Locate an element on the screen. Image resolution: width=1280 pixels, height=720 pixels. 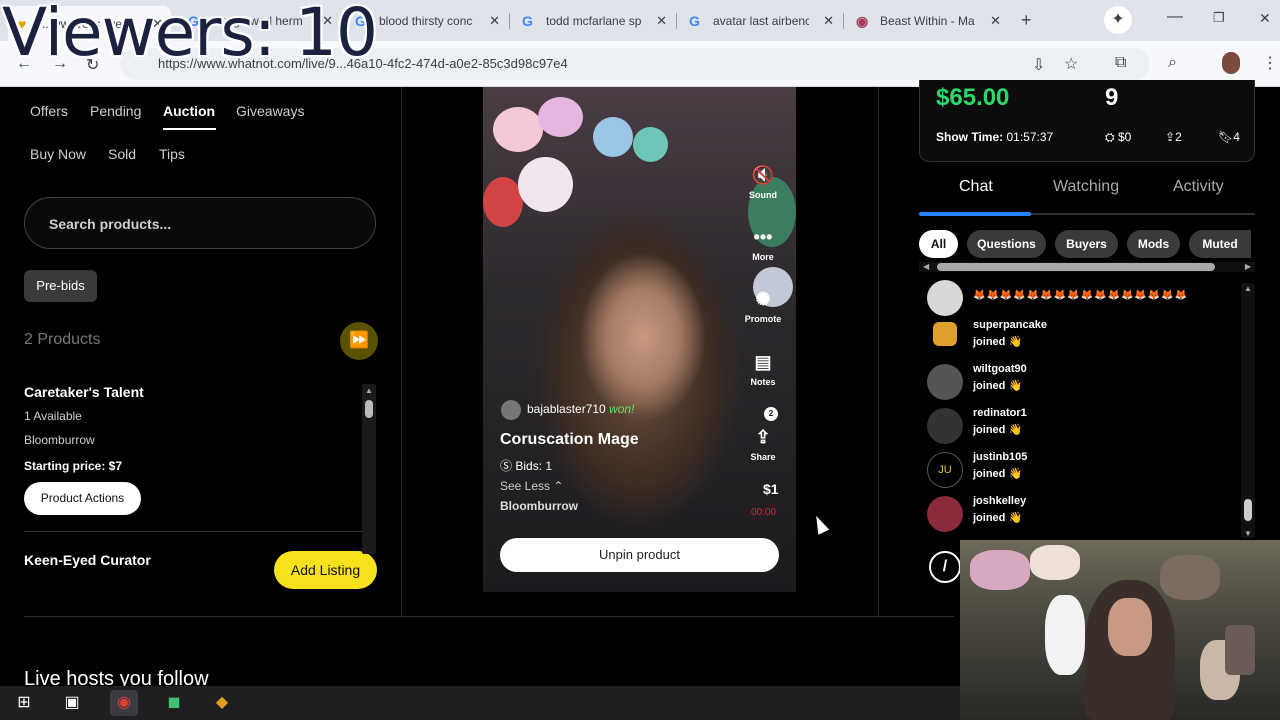
section-divider is located at coordinates (489, 616).